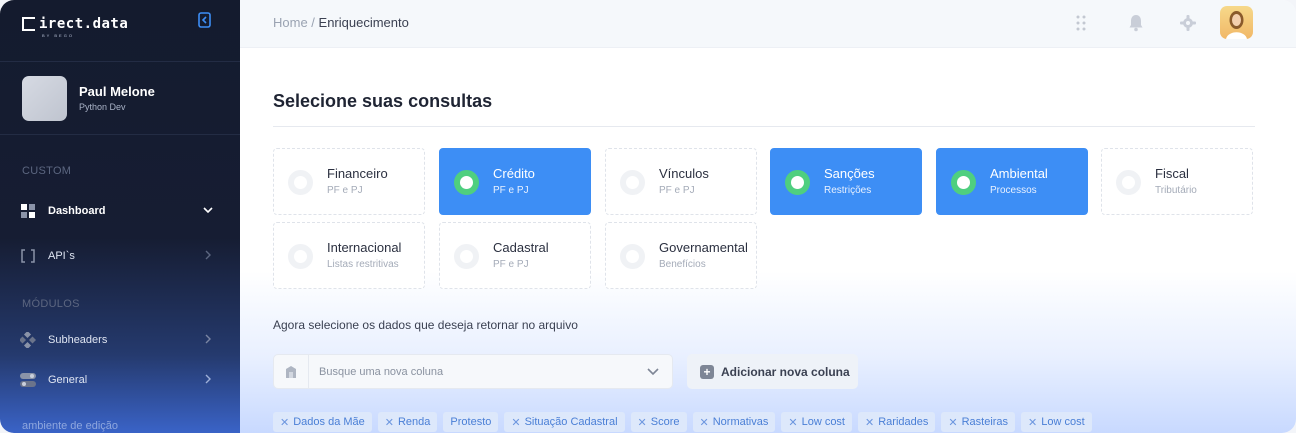  Describe the element at coordinates (1188, 23) in the screenshot. I see `settings-icon` at that location.